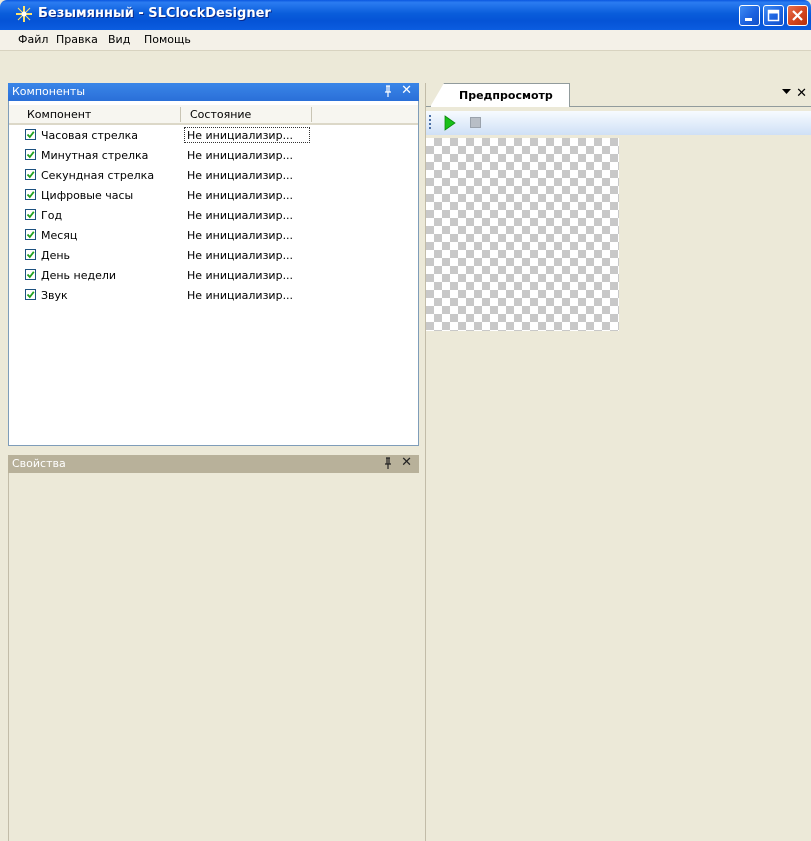  I want to click on tab-preview: Предпросмотр, so click(500, 95).